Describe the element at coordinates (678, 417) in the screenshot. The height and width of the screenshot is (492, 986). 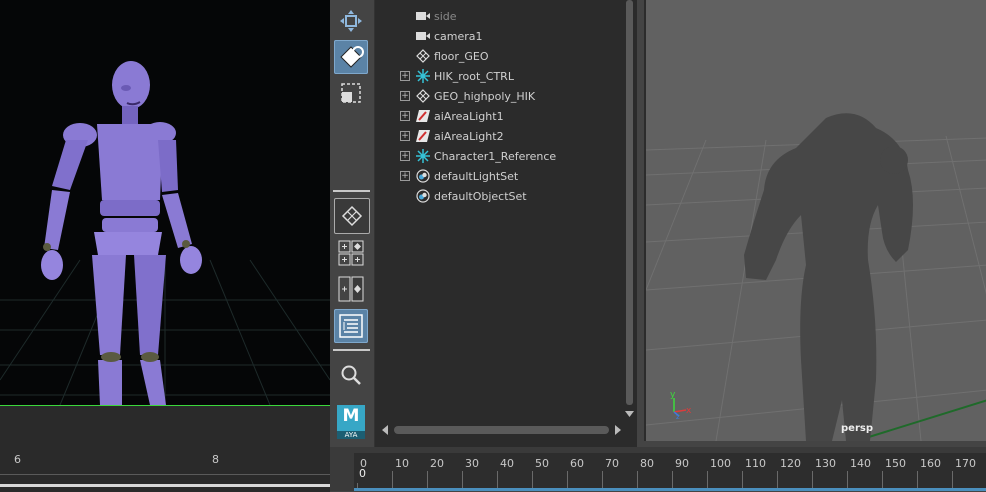
I see `axis-z-label: z` at that location.